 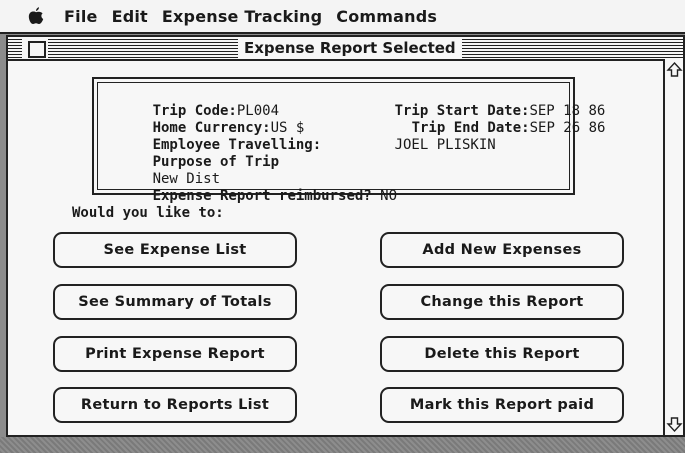 What do you see at coordinates (350, 48) in the screenshot?
I see `window-title: Expense Report Selected` at bounding box center [350, 48].